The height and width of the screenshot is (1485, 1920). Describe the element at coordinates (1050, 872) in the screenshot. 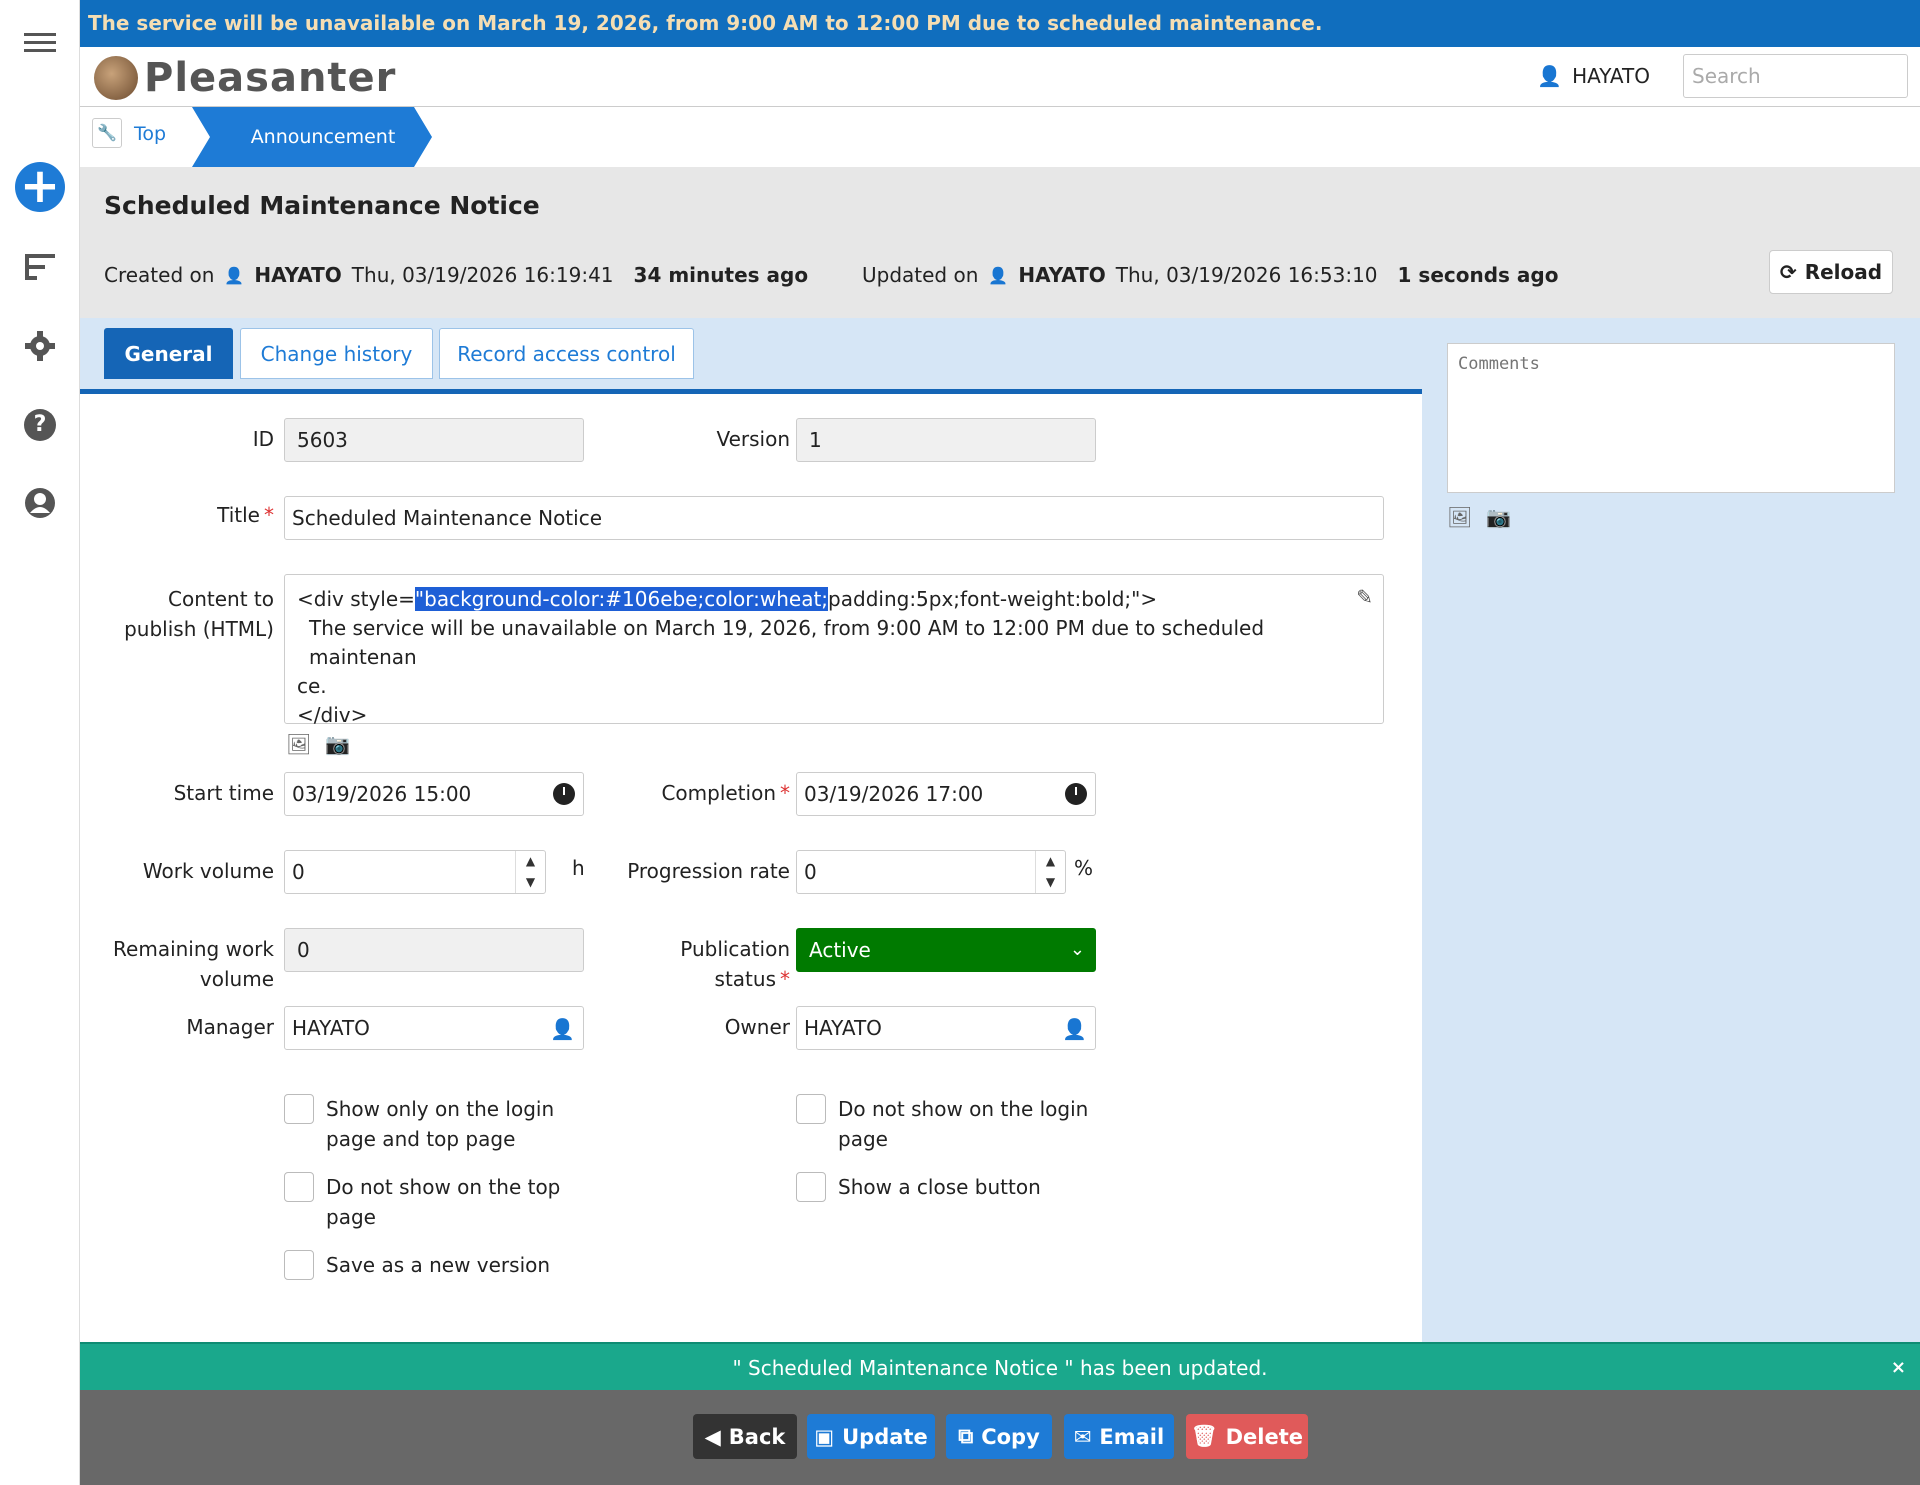

I see `progression-rate-stepper: ▲ ▼` at that location.